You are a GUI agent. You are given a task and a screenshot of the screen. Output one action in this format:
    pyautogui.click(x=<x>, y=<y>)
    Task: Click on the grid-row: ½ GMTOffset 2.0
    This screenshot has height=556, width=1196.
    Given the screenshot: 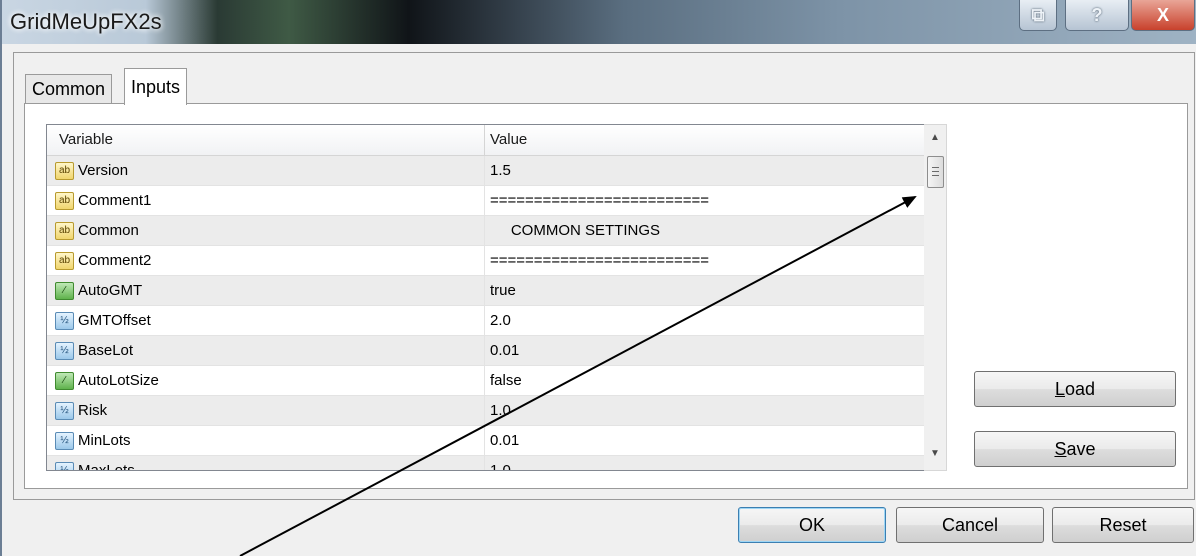 What is the action you would take?
    pyautogui.click(x=486, y=321)
    